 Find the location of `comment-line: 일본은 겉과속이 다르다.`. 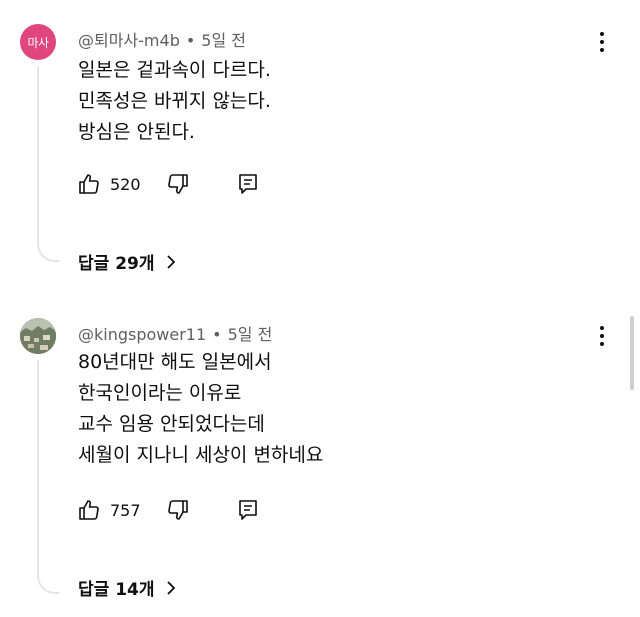

comment-line: 일본은 겉과속이 다르다. is located at coordinates (174, 70).